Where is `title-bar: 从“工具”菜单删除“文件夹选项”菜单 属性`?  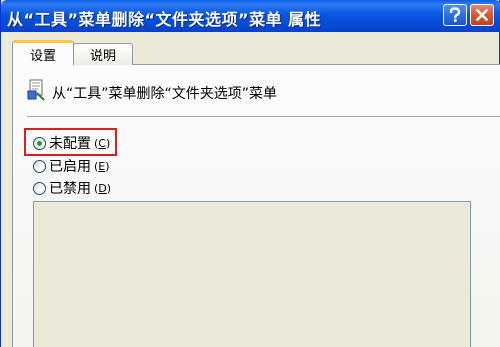
title-bar: 从“工具”菜单删除“文件夹选项”菜单 属性 is located at coordinates (250, 16).